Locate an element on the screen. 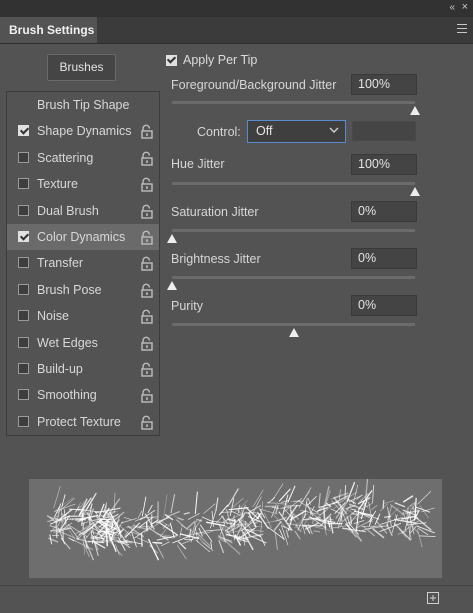 The image size is (473, 613). wet-edges-checkbox is located at coordinates (23, 342).